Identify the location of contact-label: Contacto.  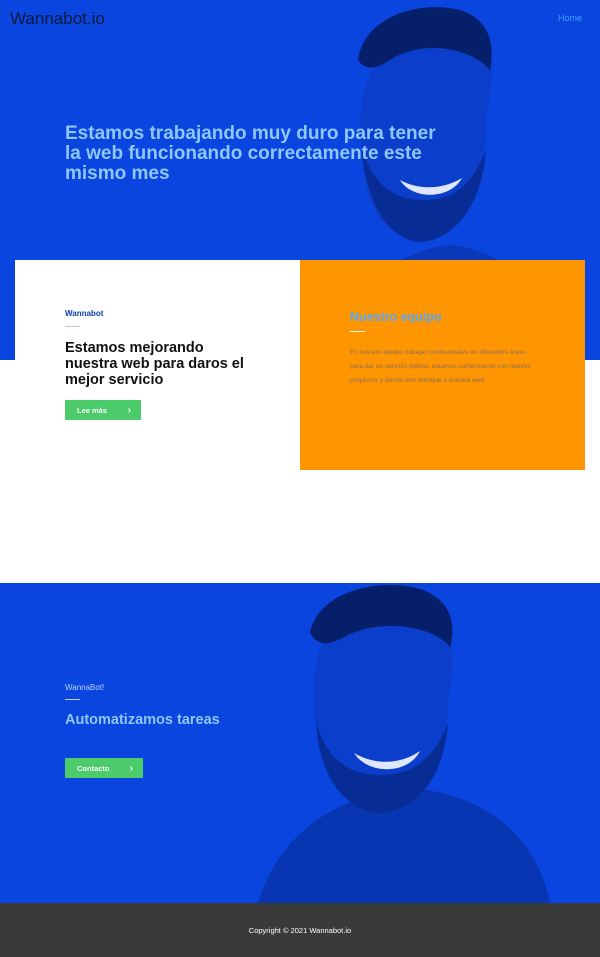
(93, 768).